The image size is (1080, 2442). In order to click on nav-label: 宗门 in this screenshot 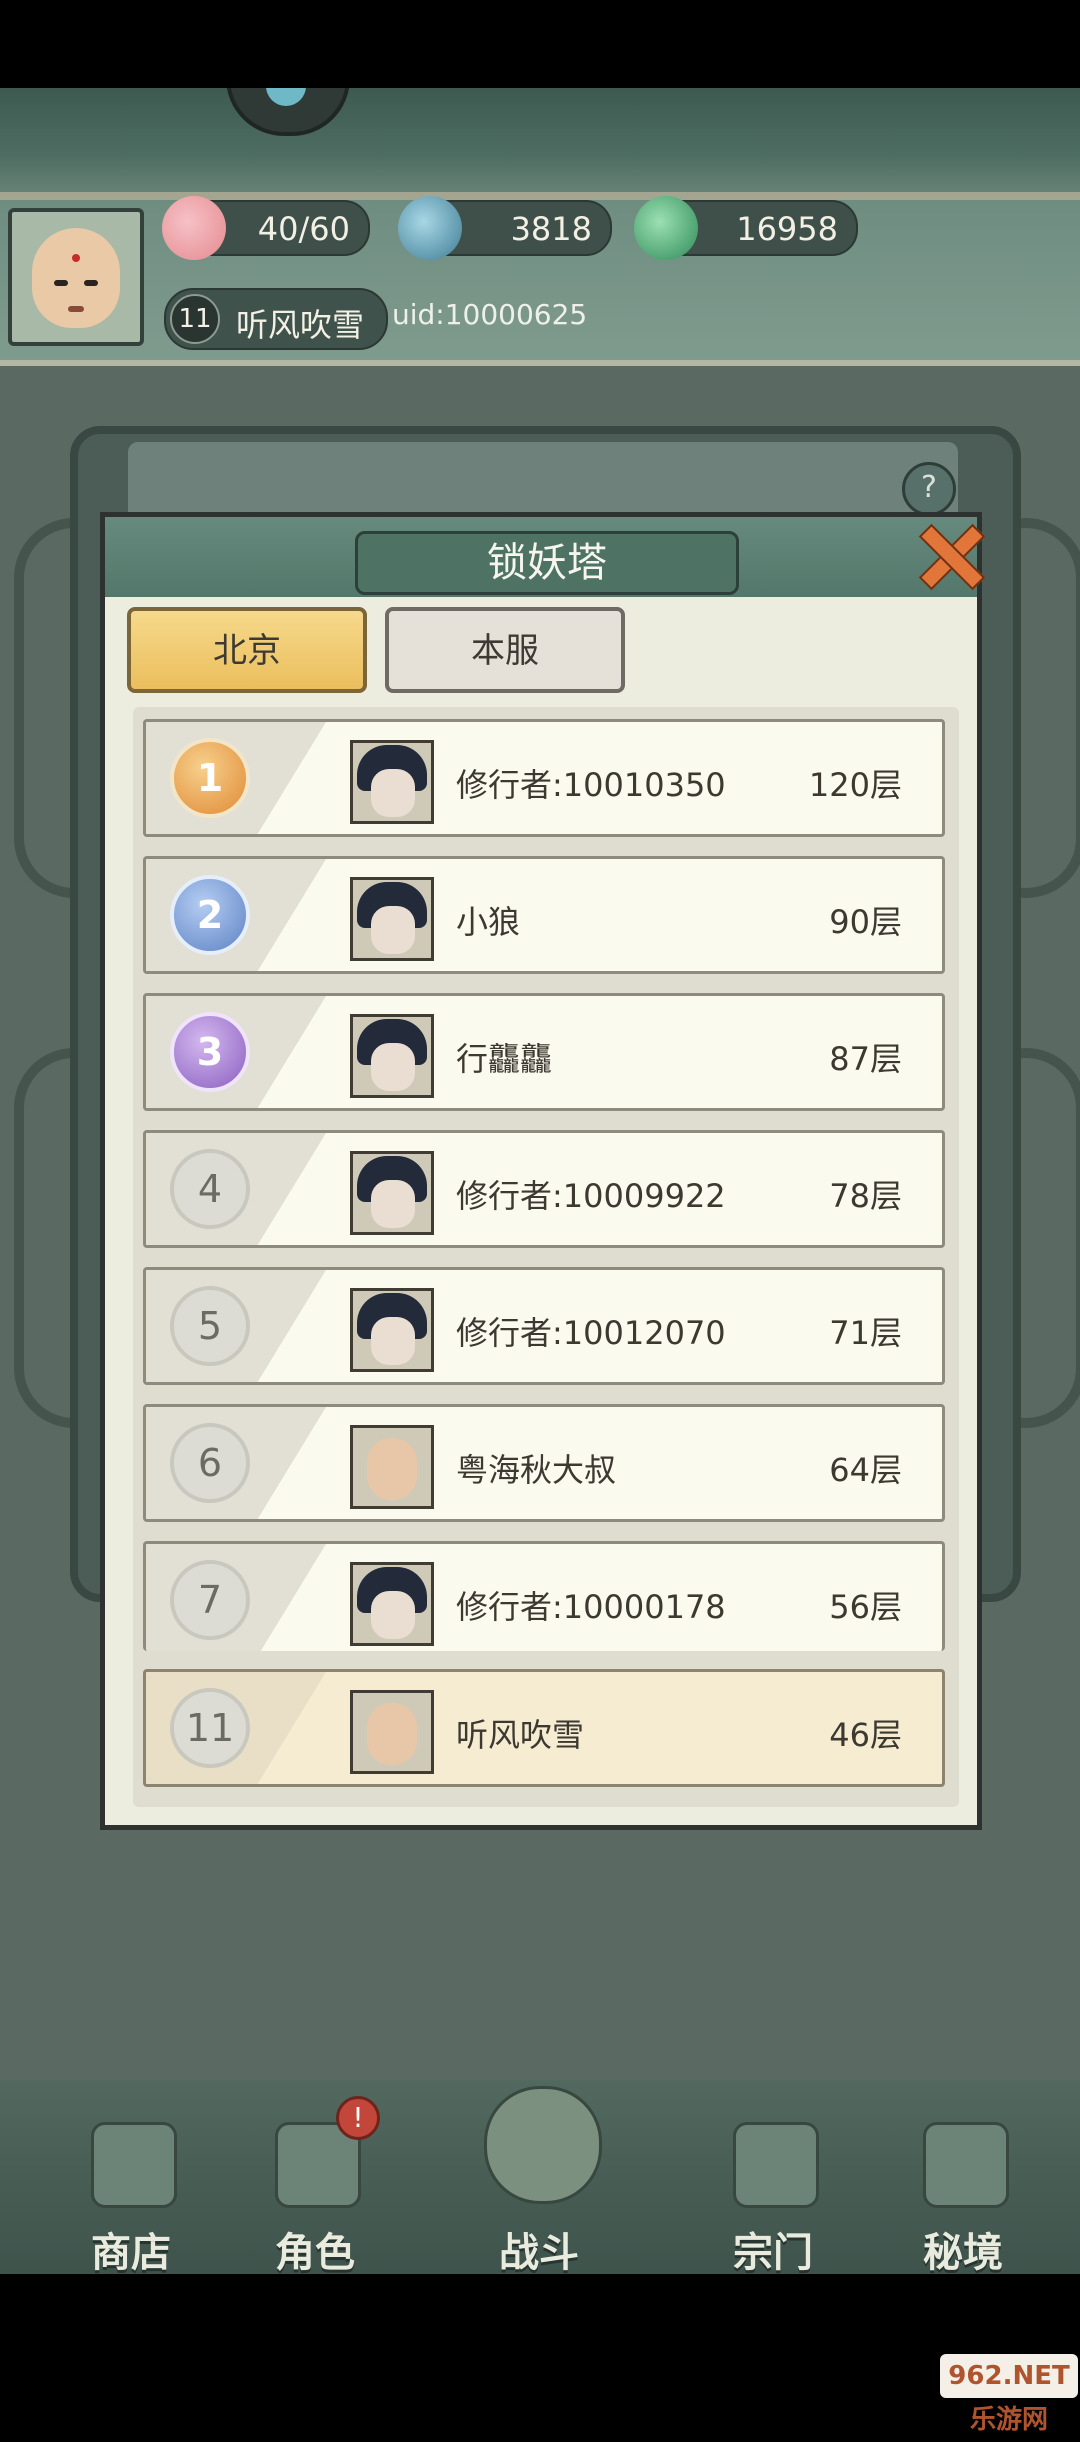, I will do `click(773, 2252)`.